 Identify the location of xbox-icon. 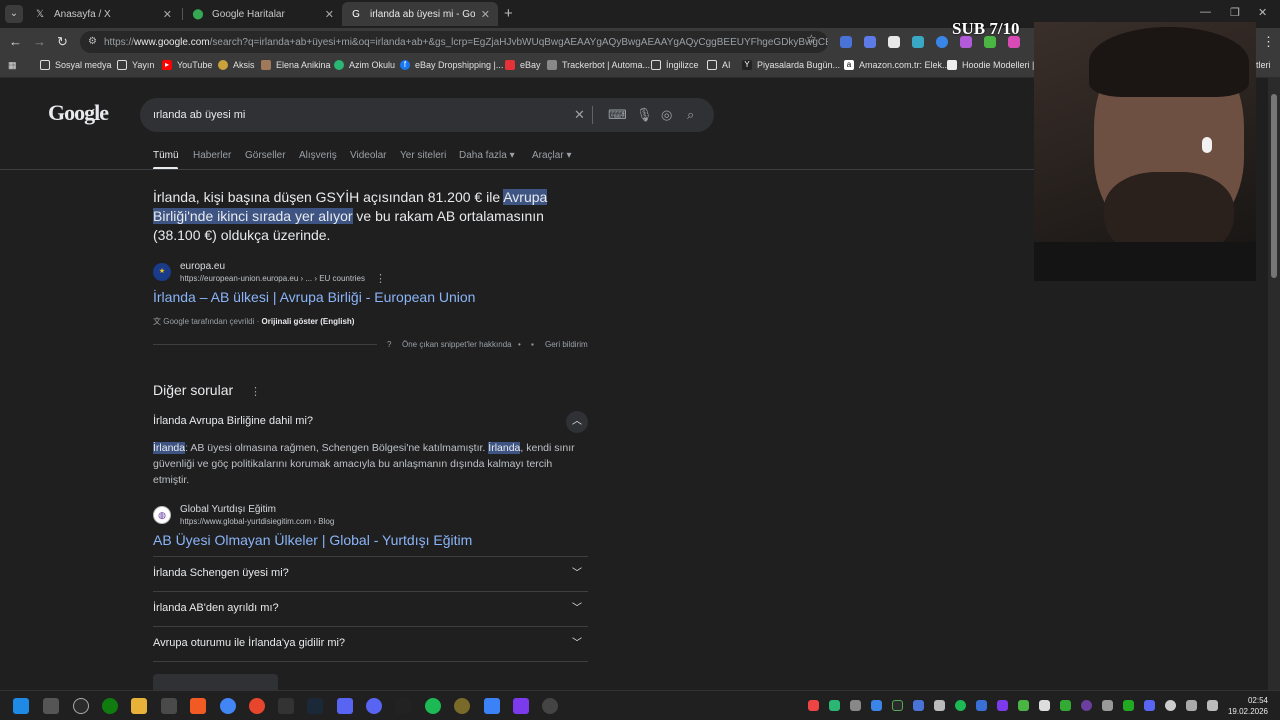
(110, 706).